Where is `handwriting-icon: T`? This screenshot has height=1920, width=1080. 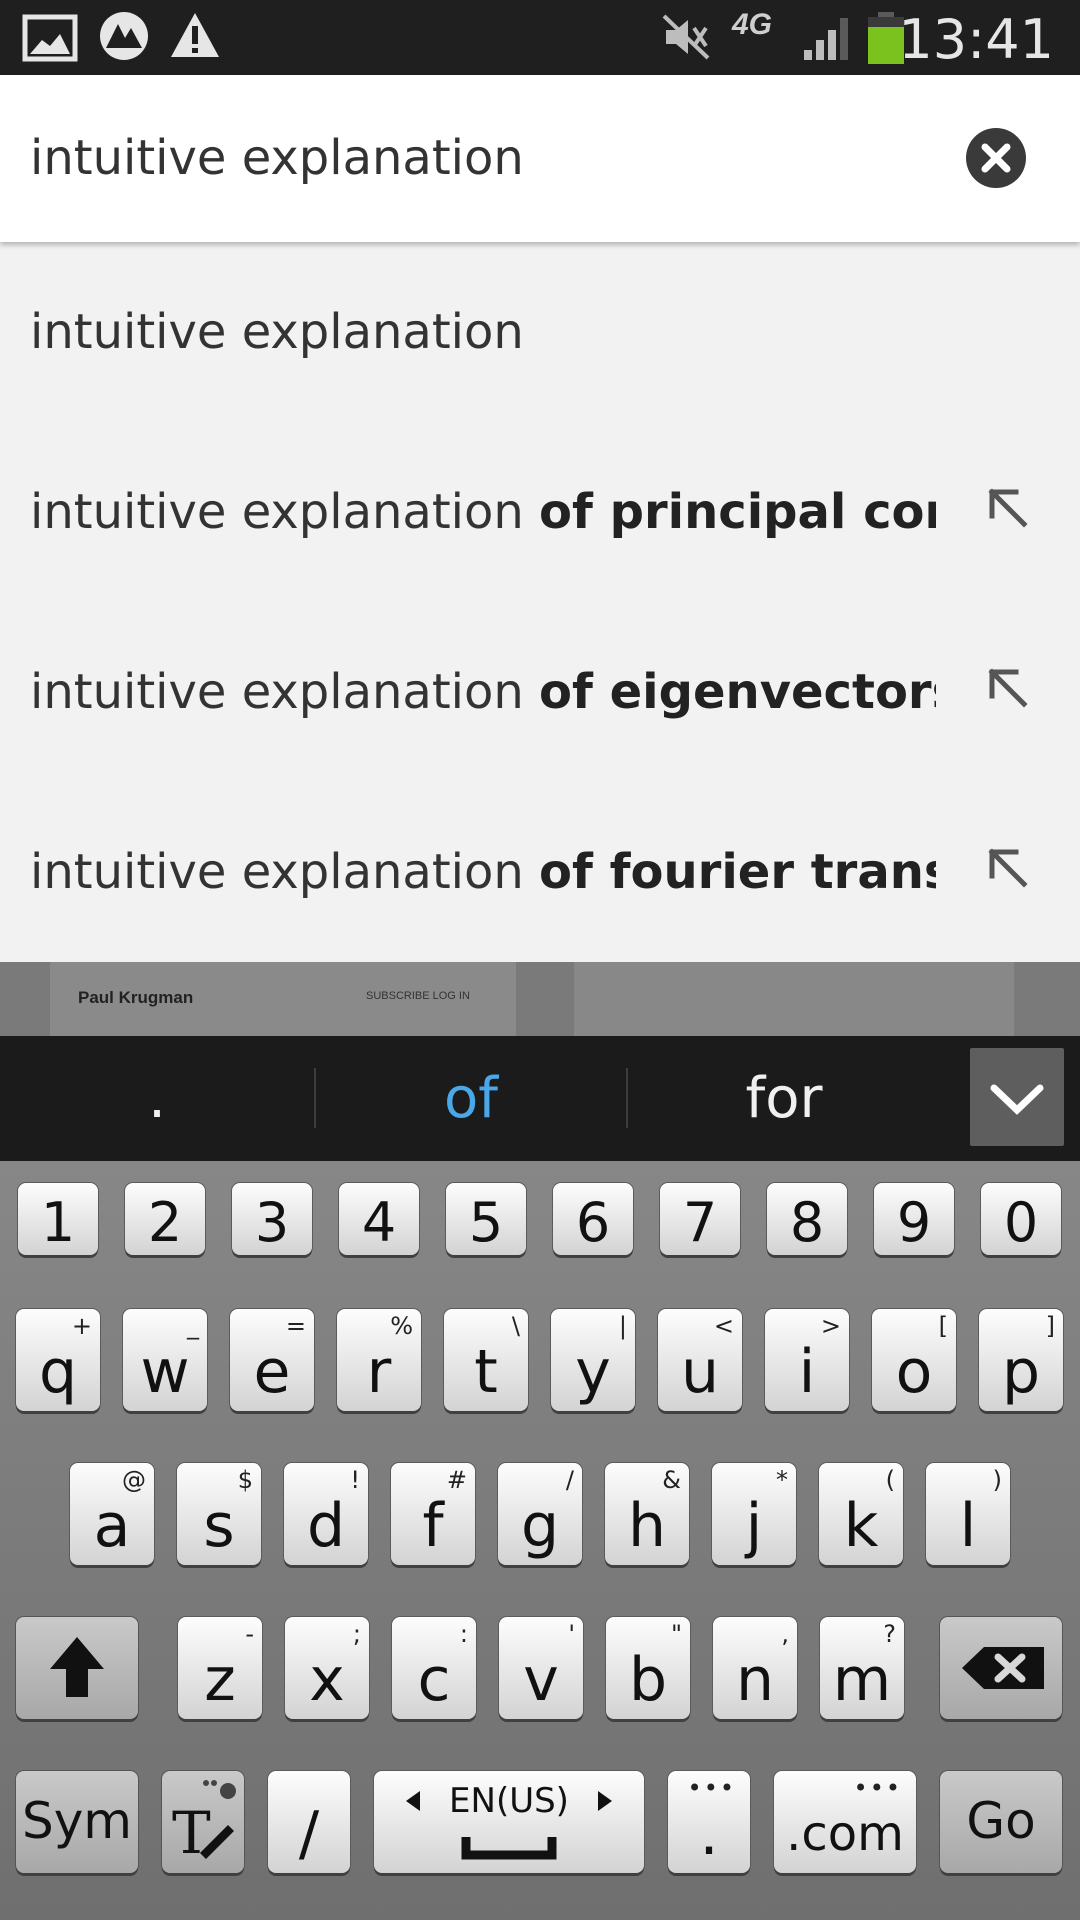 handwriting-icon: T is located at coordinates (204, 1823).